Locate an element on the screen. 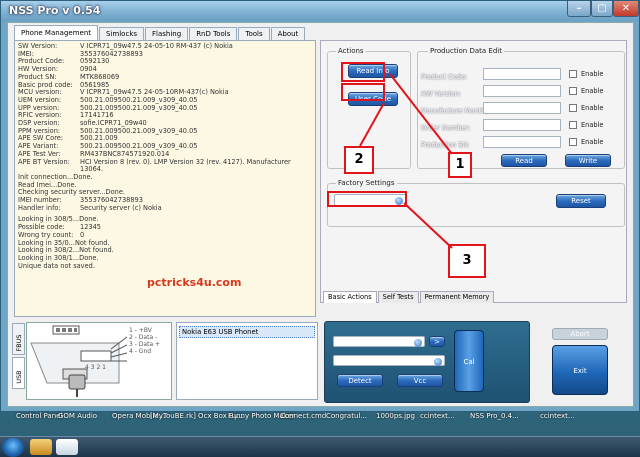 Image resolution: width=640 pixels, height=457 pixels. reset-button: Reset is located at coordinates (581, 201).